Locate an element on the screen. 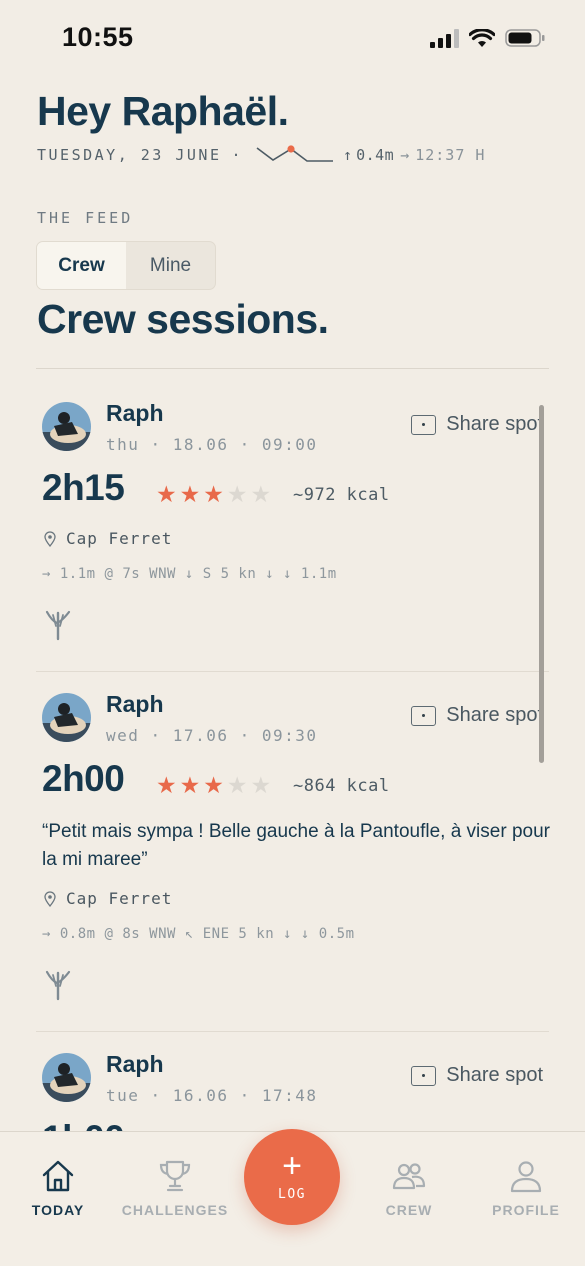 This screenshot has height=1266, width=585. wifi-icon is located at coordinates (482, 37).